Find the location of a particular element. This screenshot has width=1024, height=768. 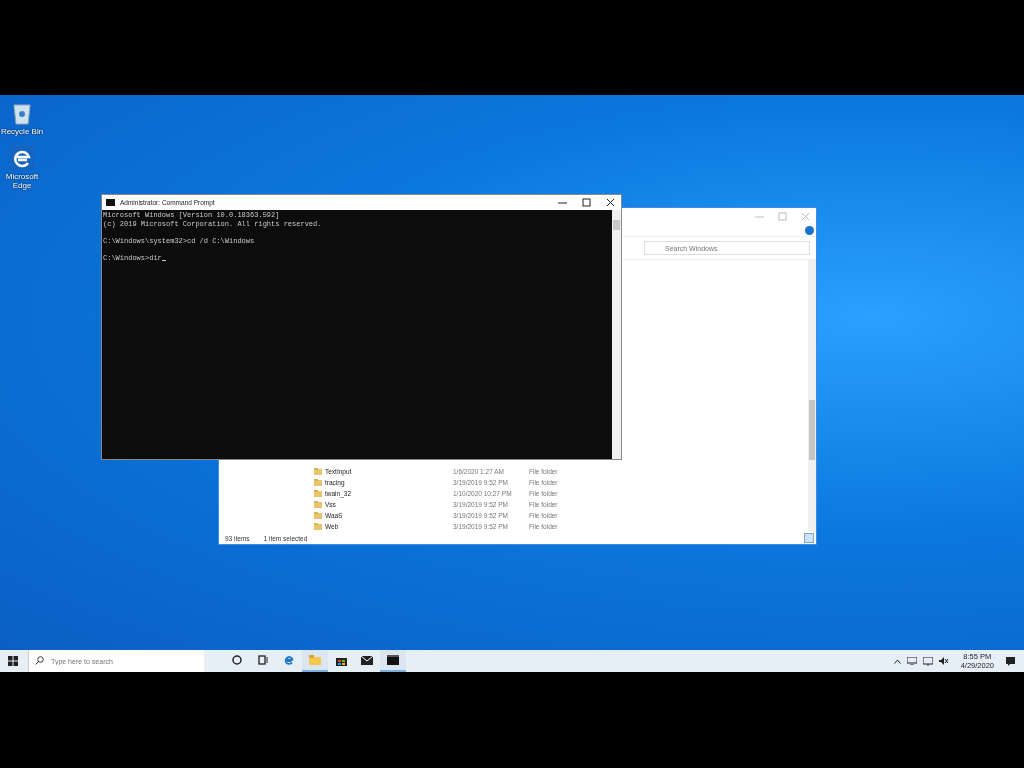

search-icon is located at coordinates (39, 660).